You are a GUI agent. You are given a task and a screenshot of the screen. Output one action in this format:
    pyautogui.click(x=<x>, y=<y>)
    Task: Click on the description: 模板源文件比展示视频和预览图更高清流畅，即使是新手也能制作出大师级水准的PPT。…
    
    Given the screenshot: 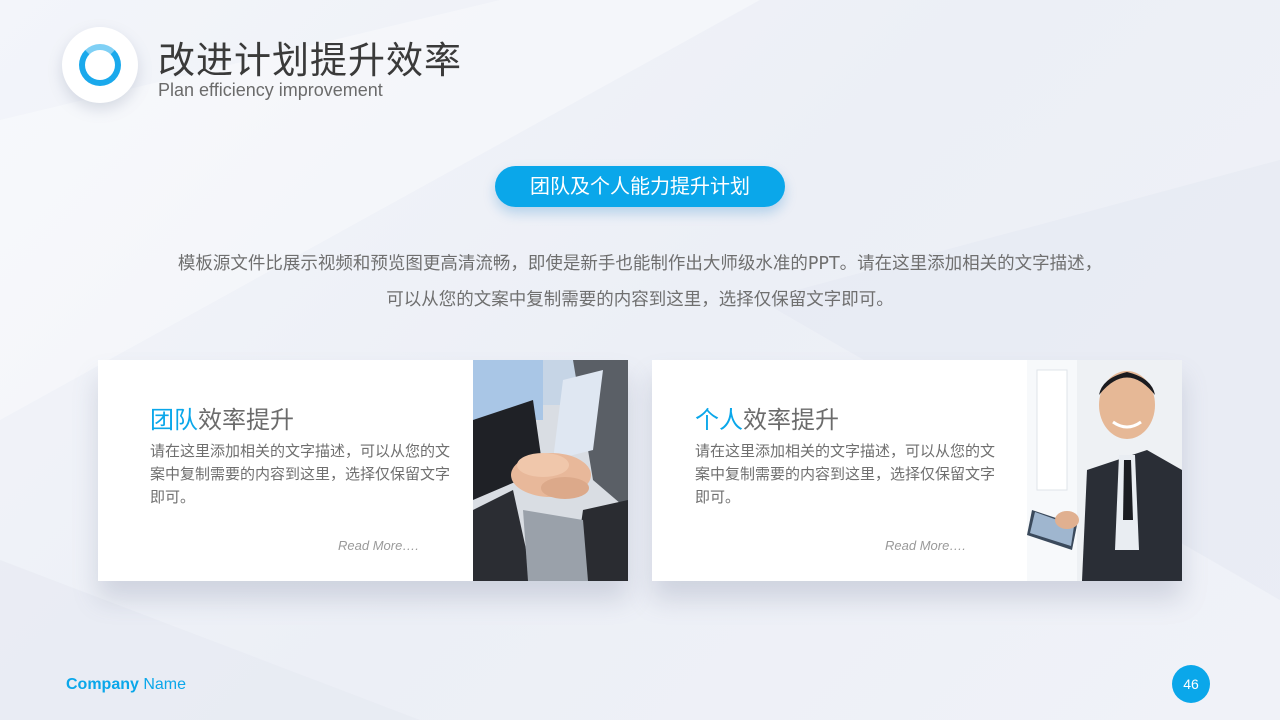 What is the action you would take?
    pyautogui.click(x=640, y=282)
    